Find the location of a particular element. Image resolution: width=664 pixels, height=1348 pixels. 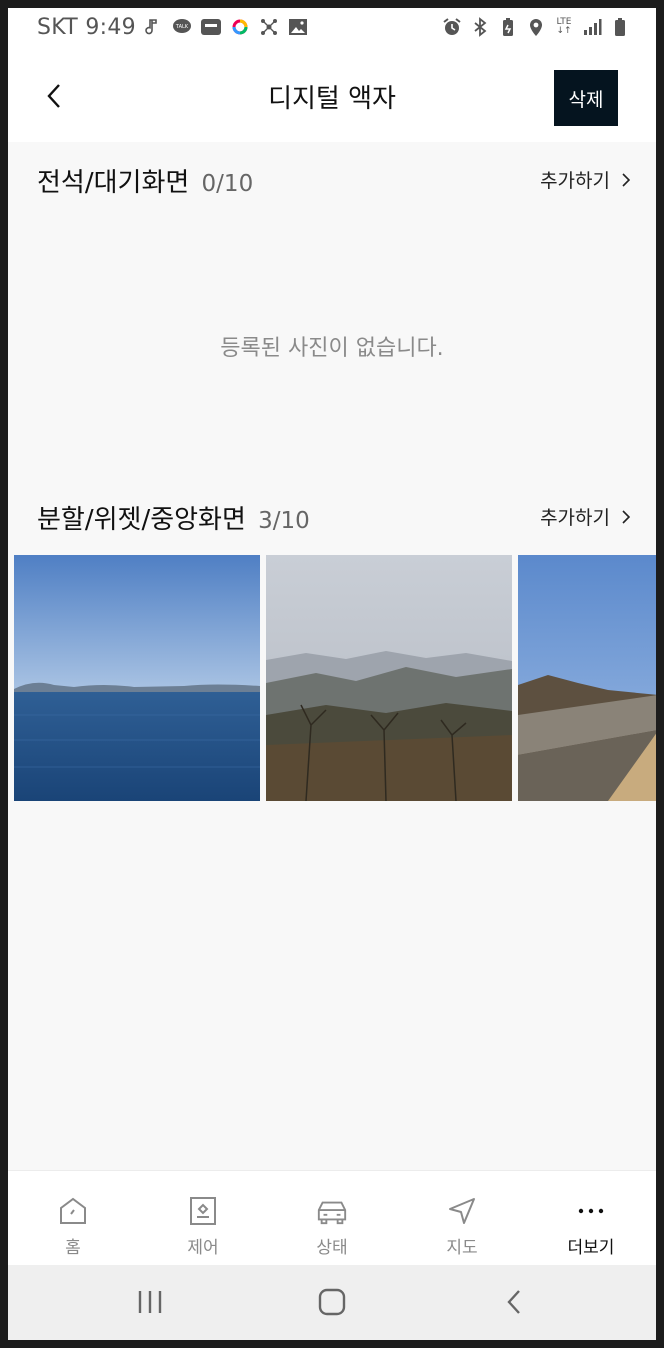

photo-count: 0/10 is located at coordinates (227, 184).